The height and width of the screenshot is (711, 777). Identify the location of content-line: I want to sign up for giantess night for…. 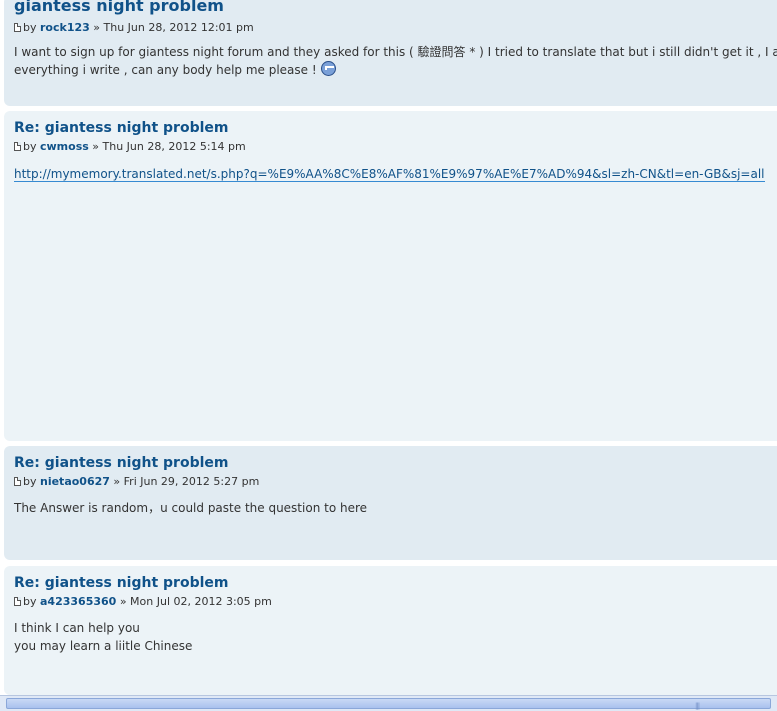
(395, 52).